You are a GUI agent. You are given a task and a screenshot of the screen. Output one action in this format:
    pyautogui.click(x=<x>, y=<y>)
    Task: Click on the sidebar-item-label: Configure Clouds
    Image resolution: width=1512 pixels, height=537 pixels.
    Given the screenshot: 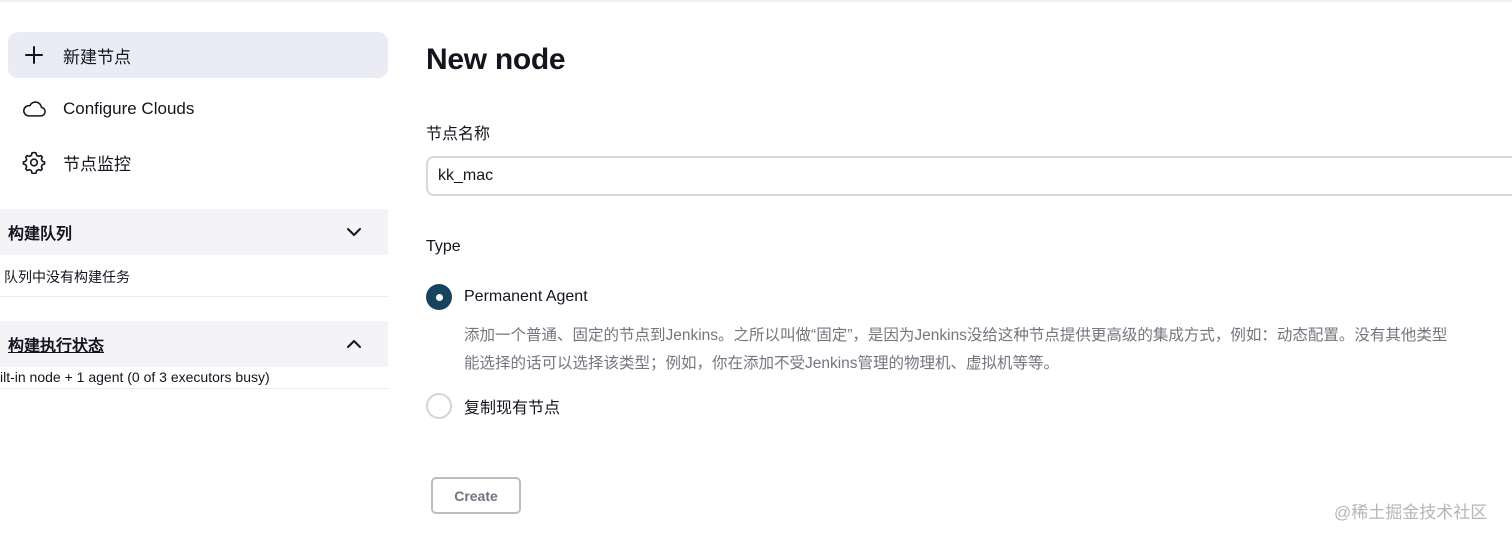 What is the action you would take?
    pyautogui.click(x=129, y=108)
    